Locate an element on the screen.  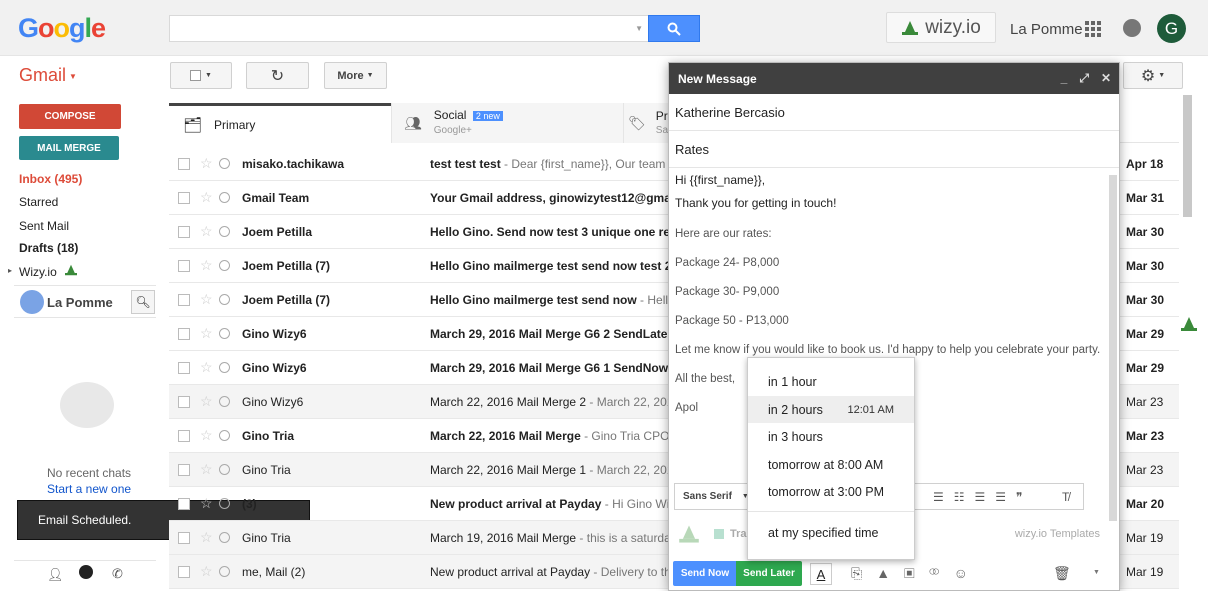
sidebar-item-inbox: Inbox (495) is located at coordinates (50, 179).